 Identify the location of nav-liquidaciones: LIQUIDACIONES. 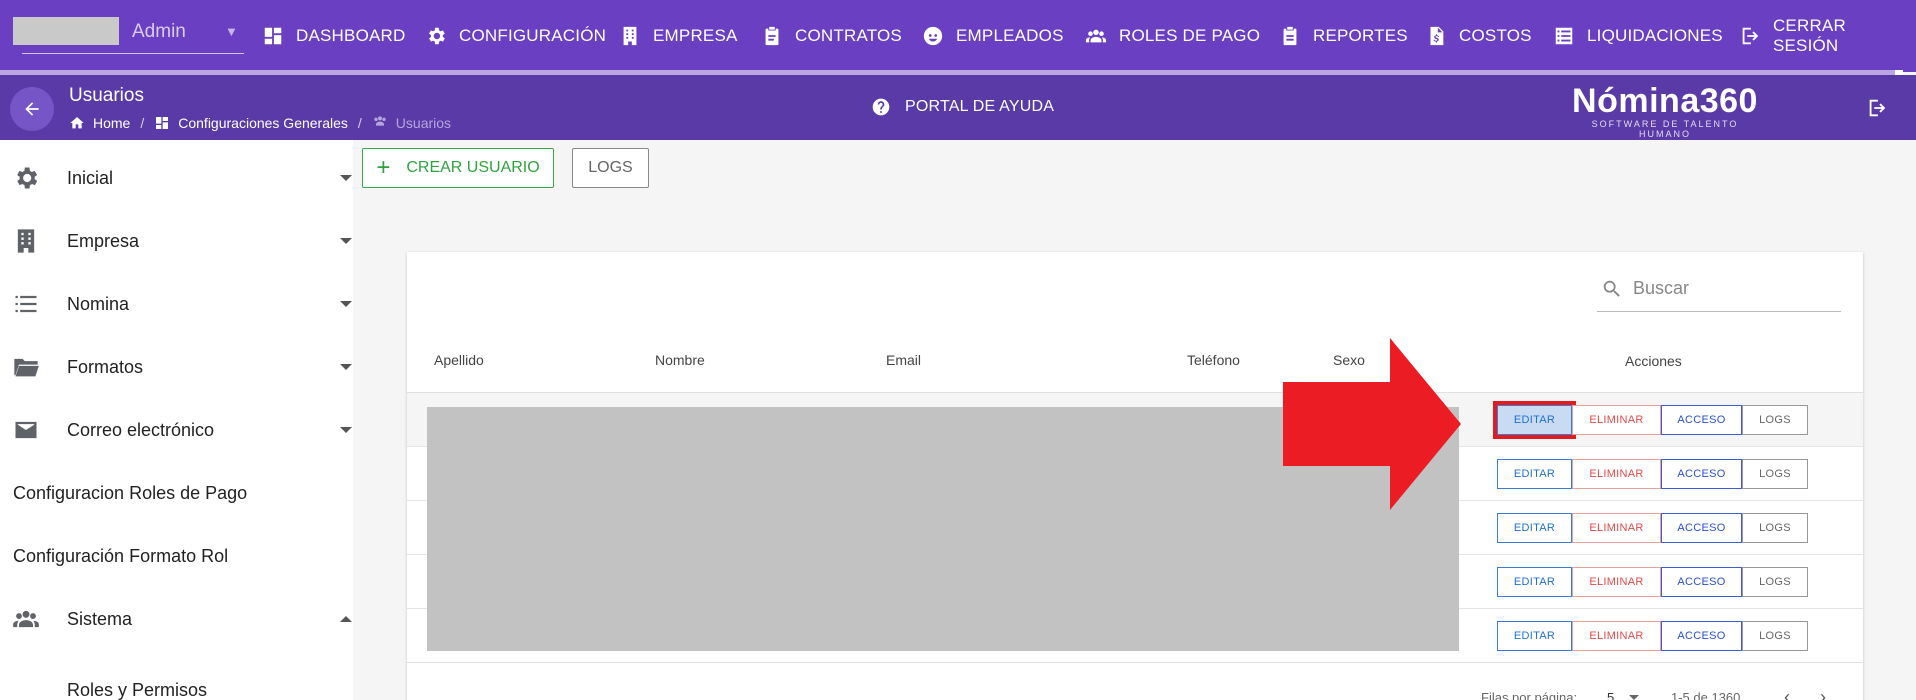
(1638, 36).